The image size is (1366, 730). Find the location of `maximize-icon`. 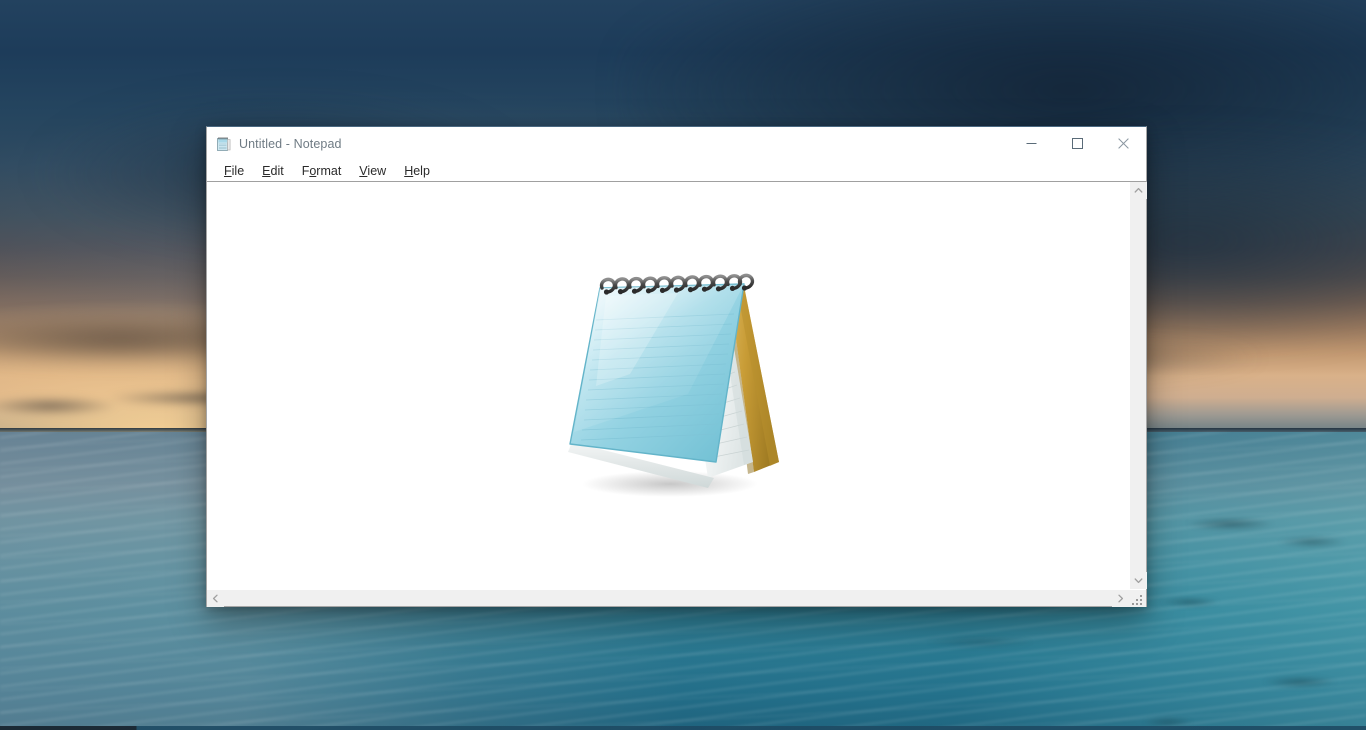

maximize-icon is located at coordinates (1077, 143).